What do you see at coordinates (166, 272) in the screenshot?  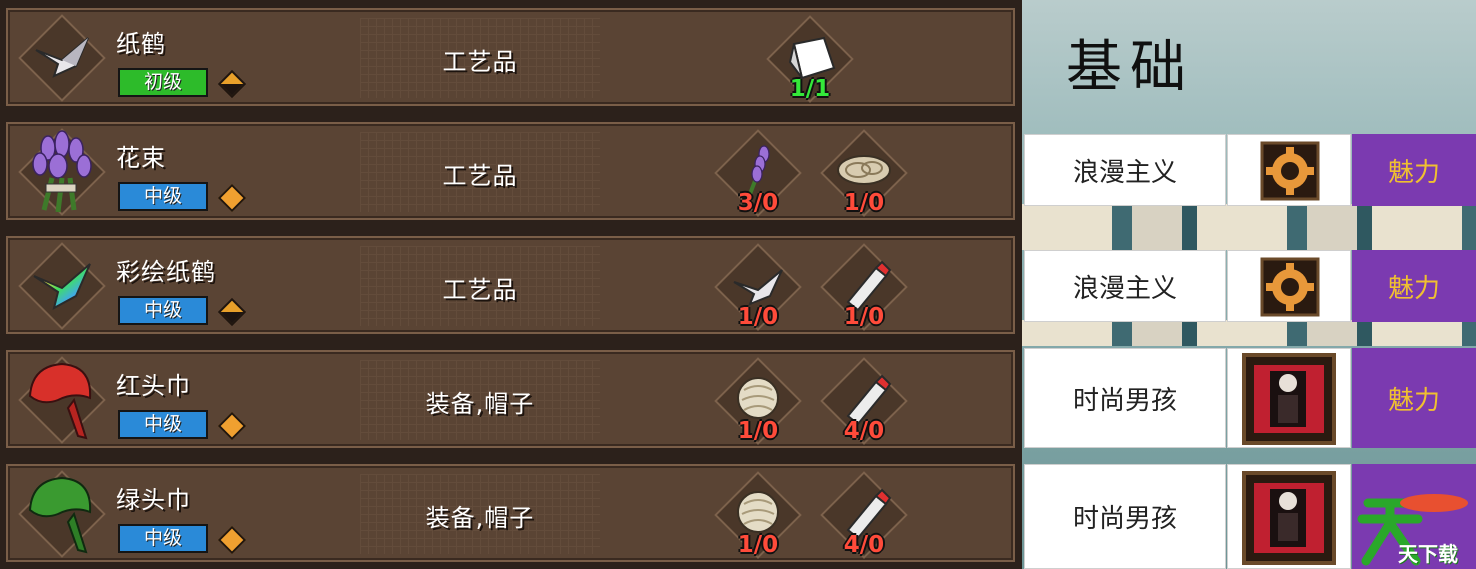 I see `item-name: 彩绘纸鹤` at bounding box center [166, 272].